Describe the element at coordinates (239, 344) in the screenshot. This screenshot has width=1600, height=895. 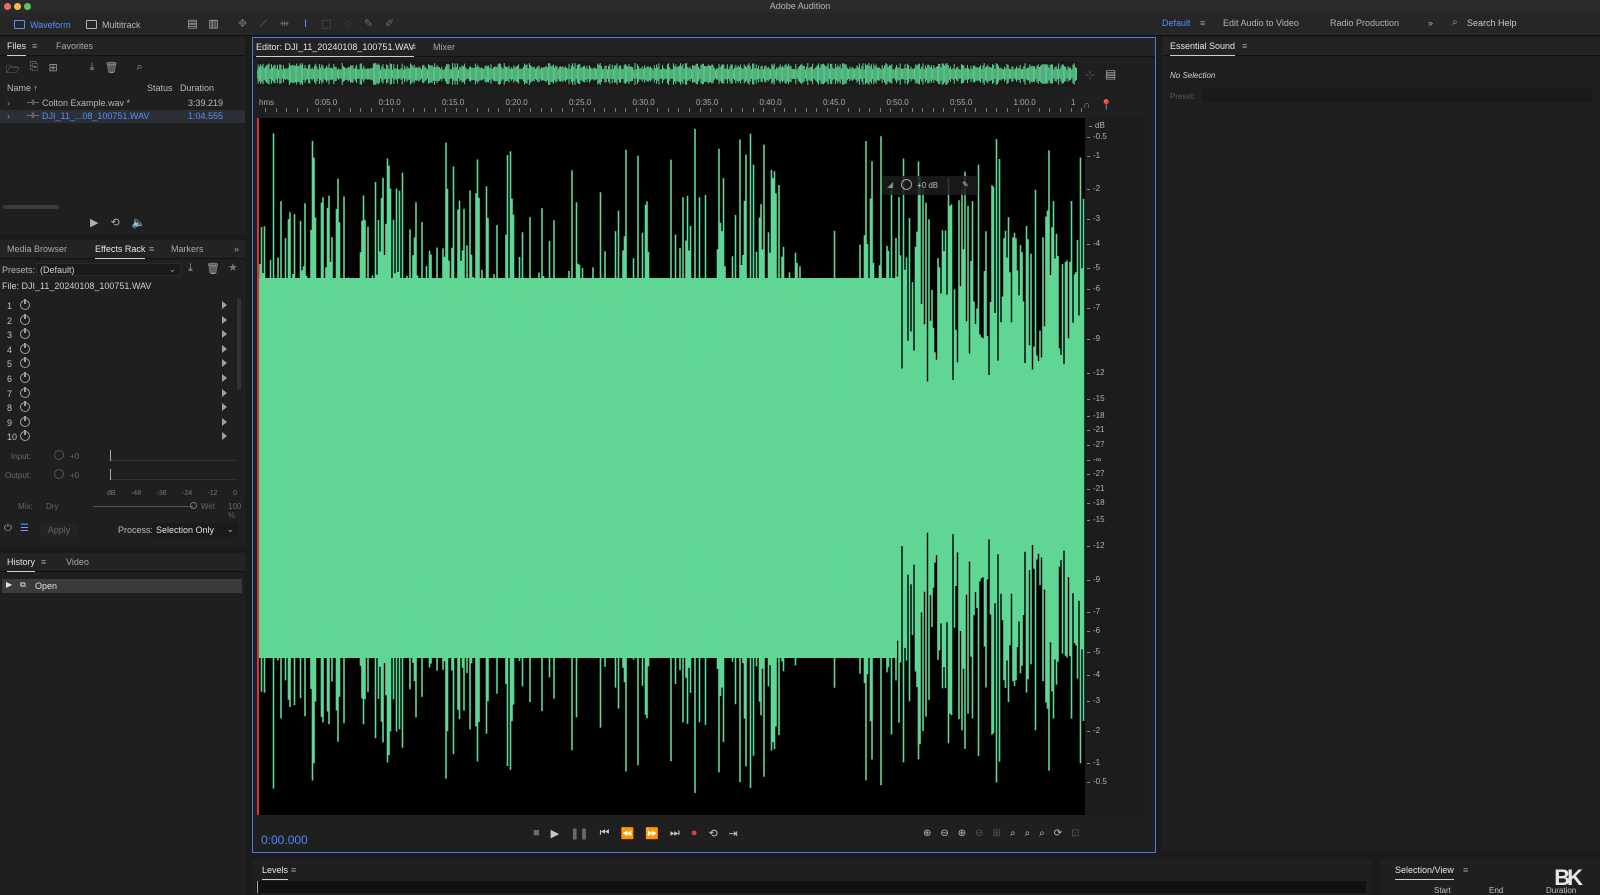
I see `effects-vertical-scrollbar` at that location.